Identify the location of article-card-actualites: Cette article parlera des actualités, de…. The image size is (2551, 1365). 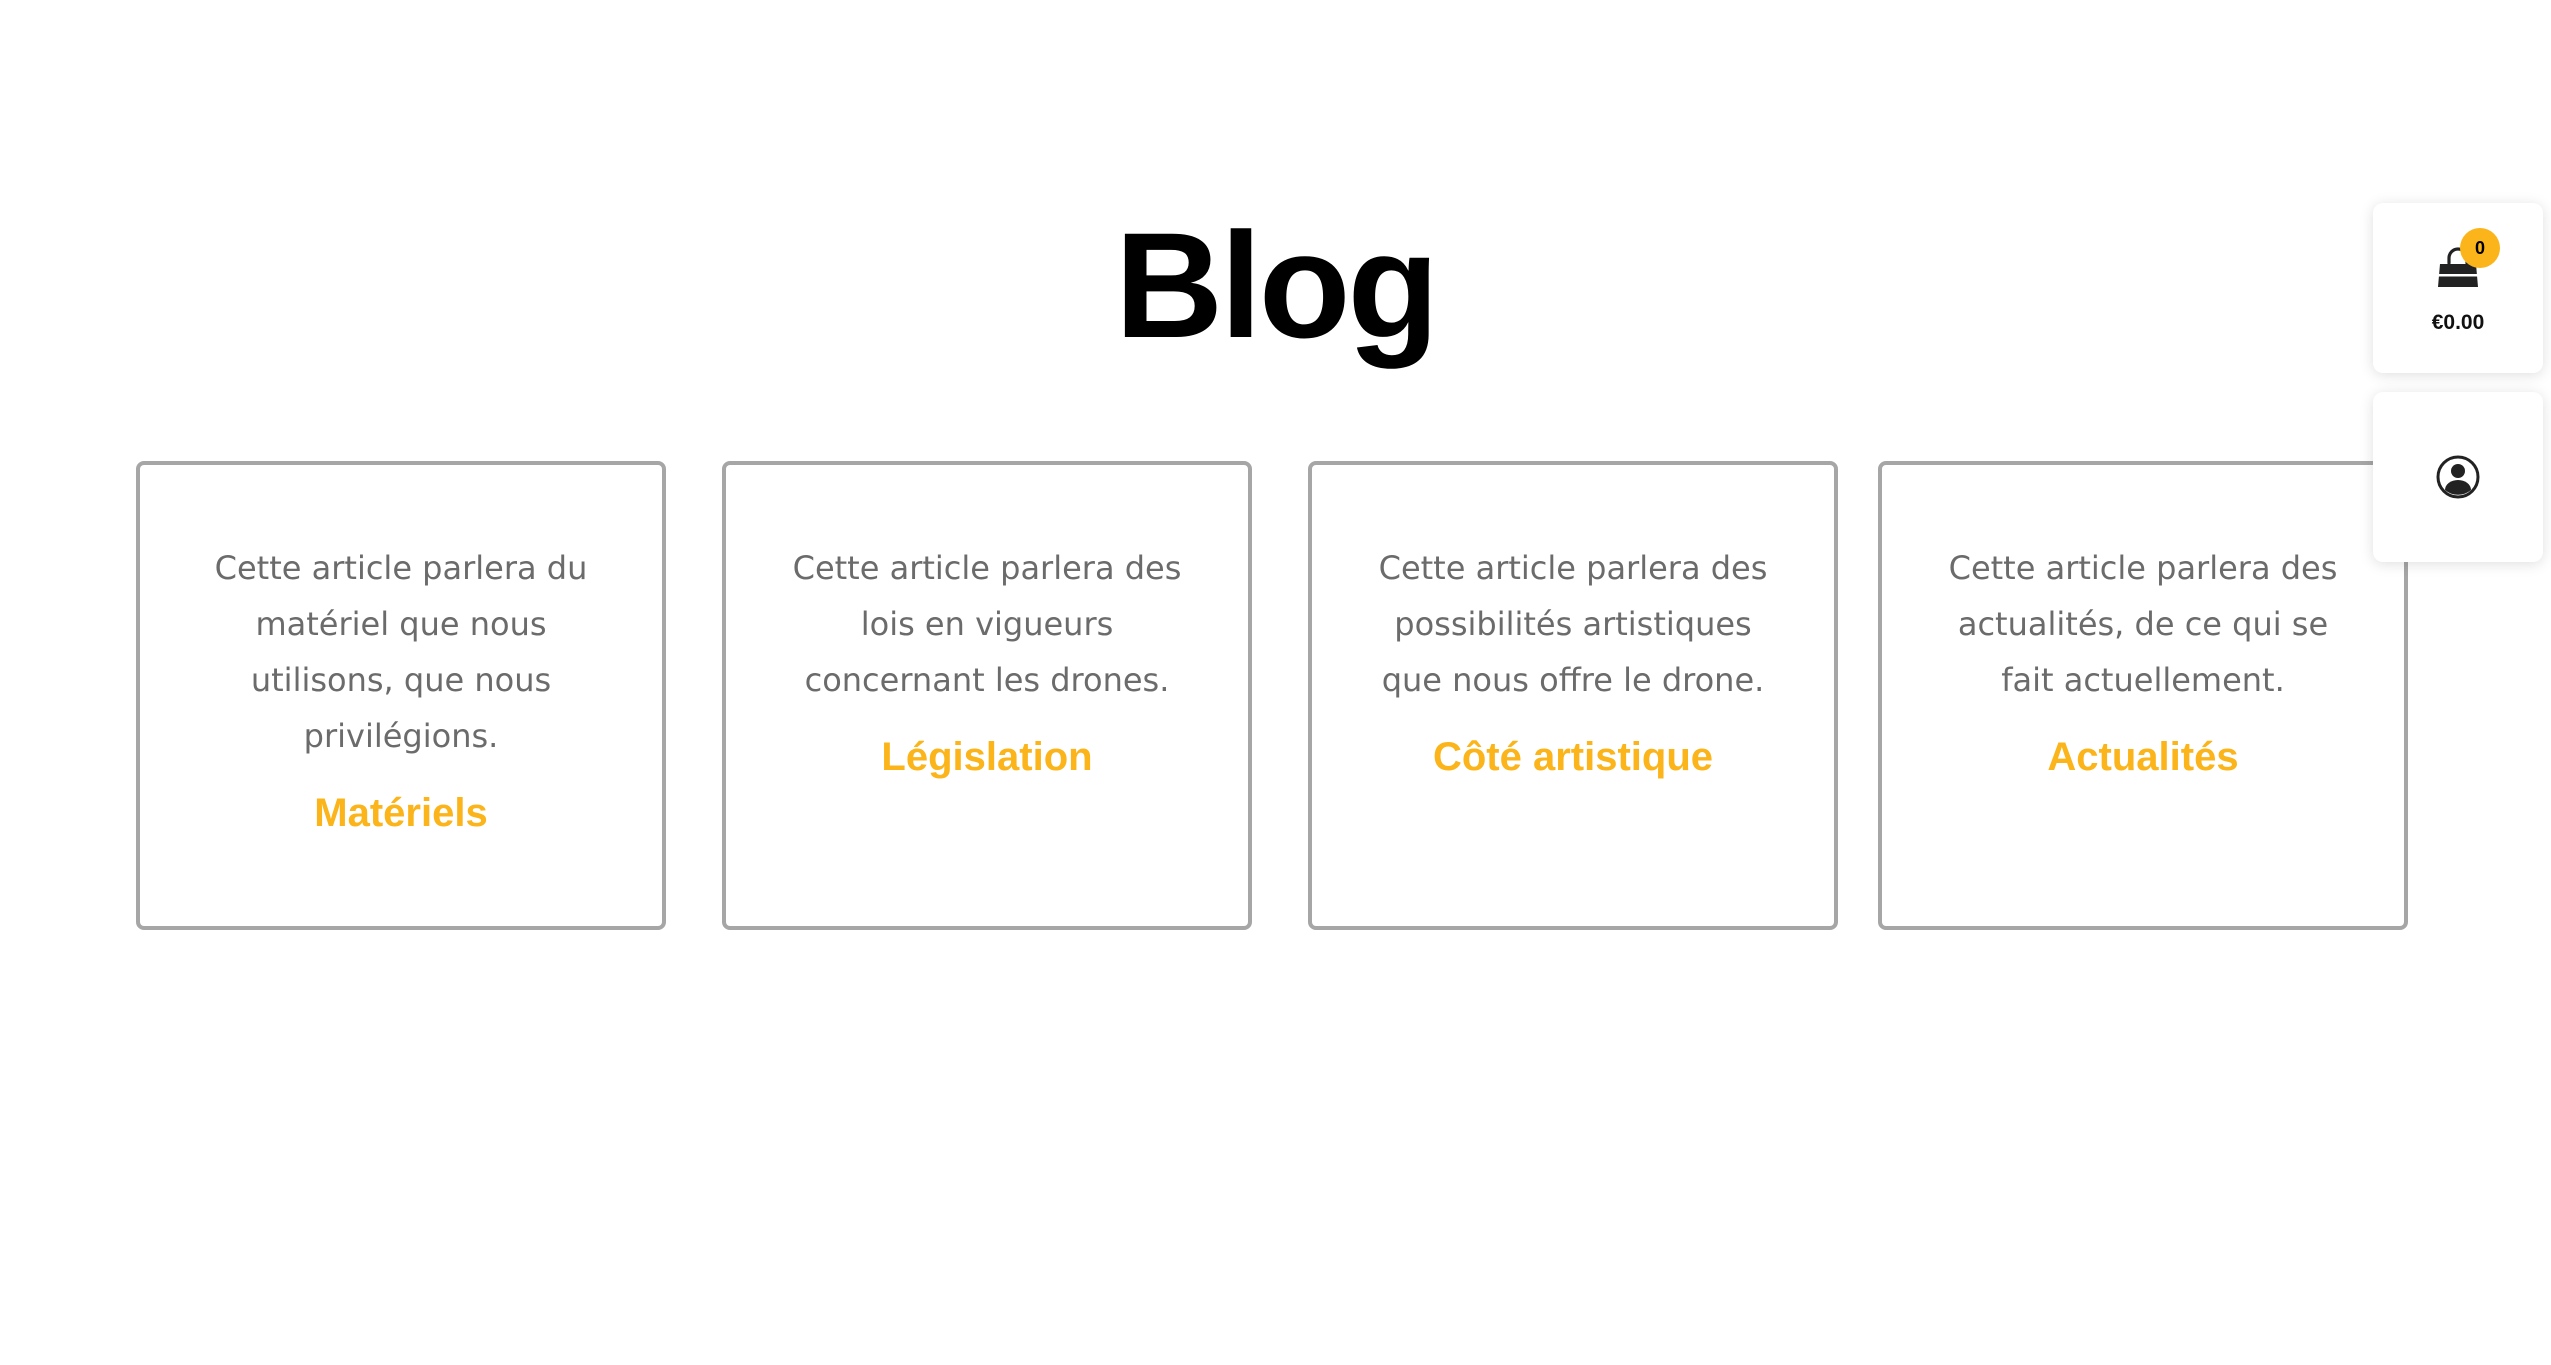
(2143, 695).